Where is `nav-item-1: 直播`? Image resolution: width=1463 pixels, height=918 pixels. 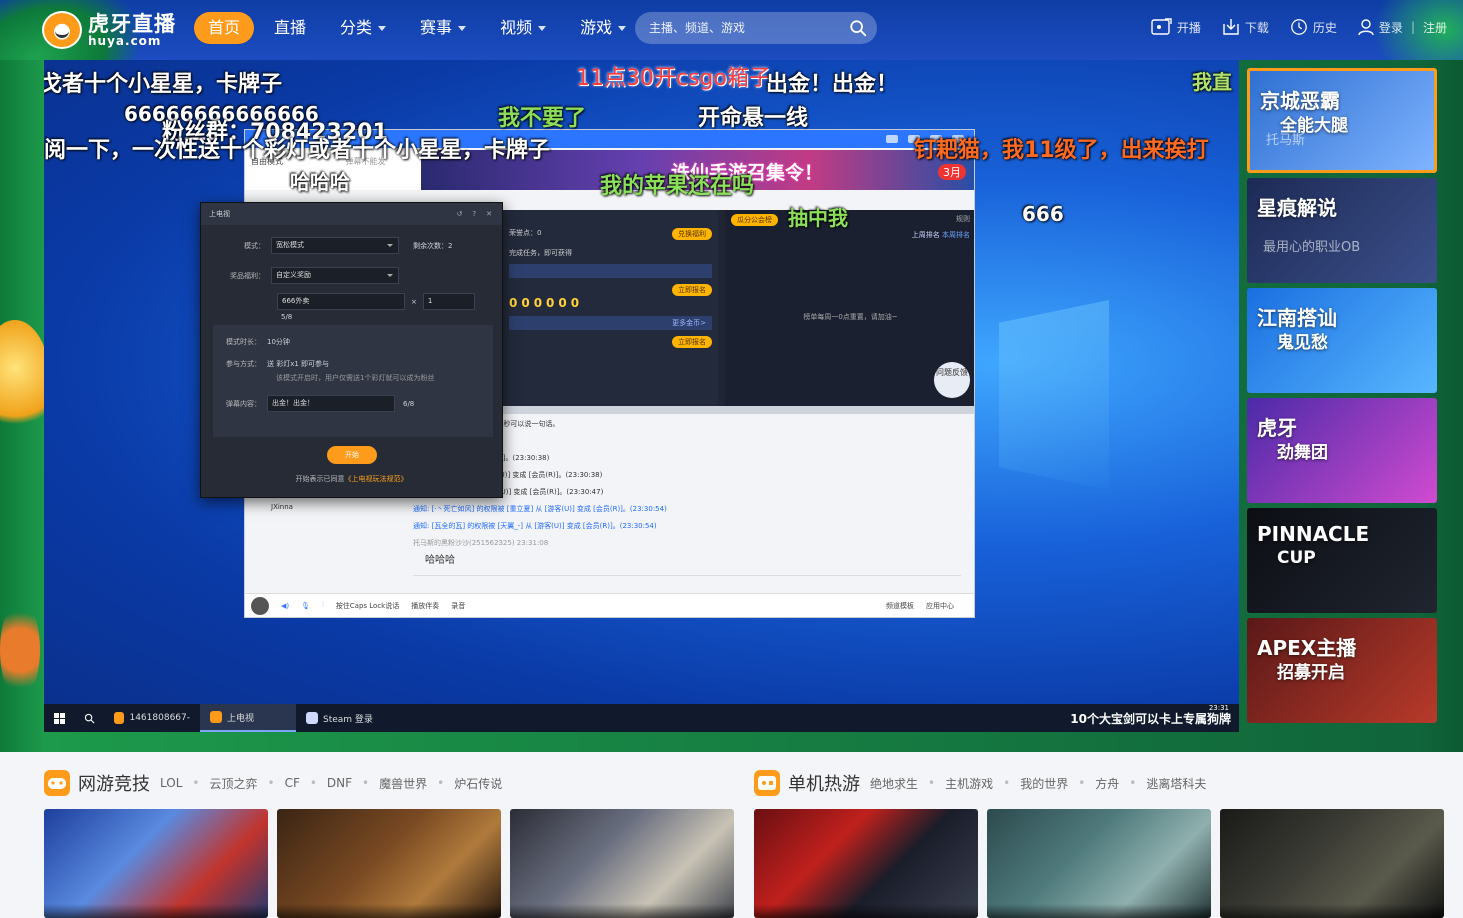 nav-item-1: 直播 is located at coordinates (290, 28).